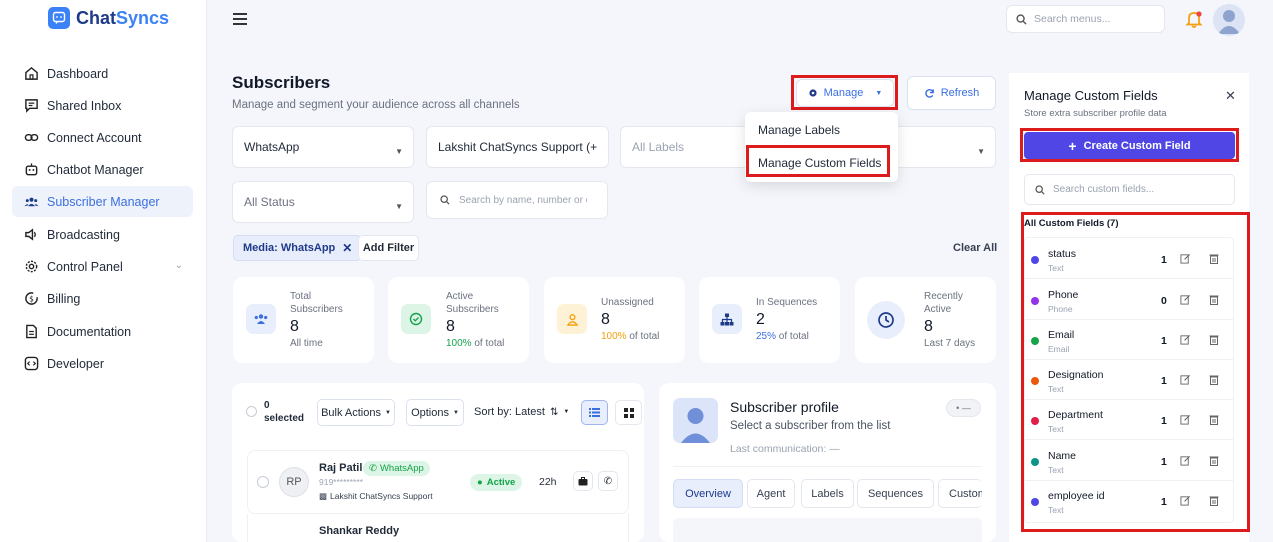 This screenshot has height=542, width=1273. What do you see at coordinates (517, 147) in the screenshot?
I see `account-select: Lakshit ChatSyncs Support (+→` at bounding box center [517, 147].